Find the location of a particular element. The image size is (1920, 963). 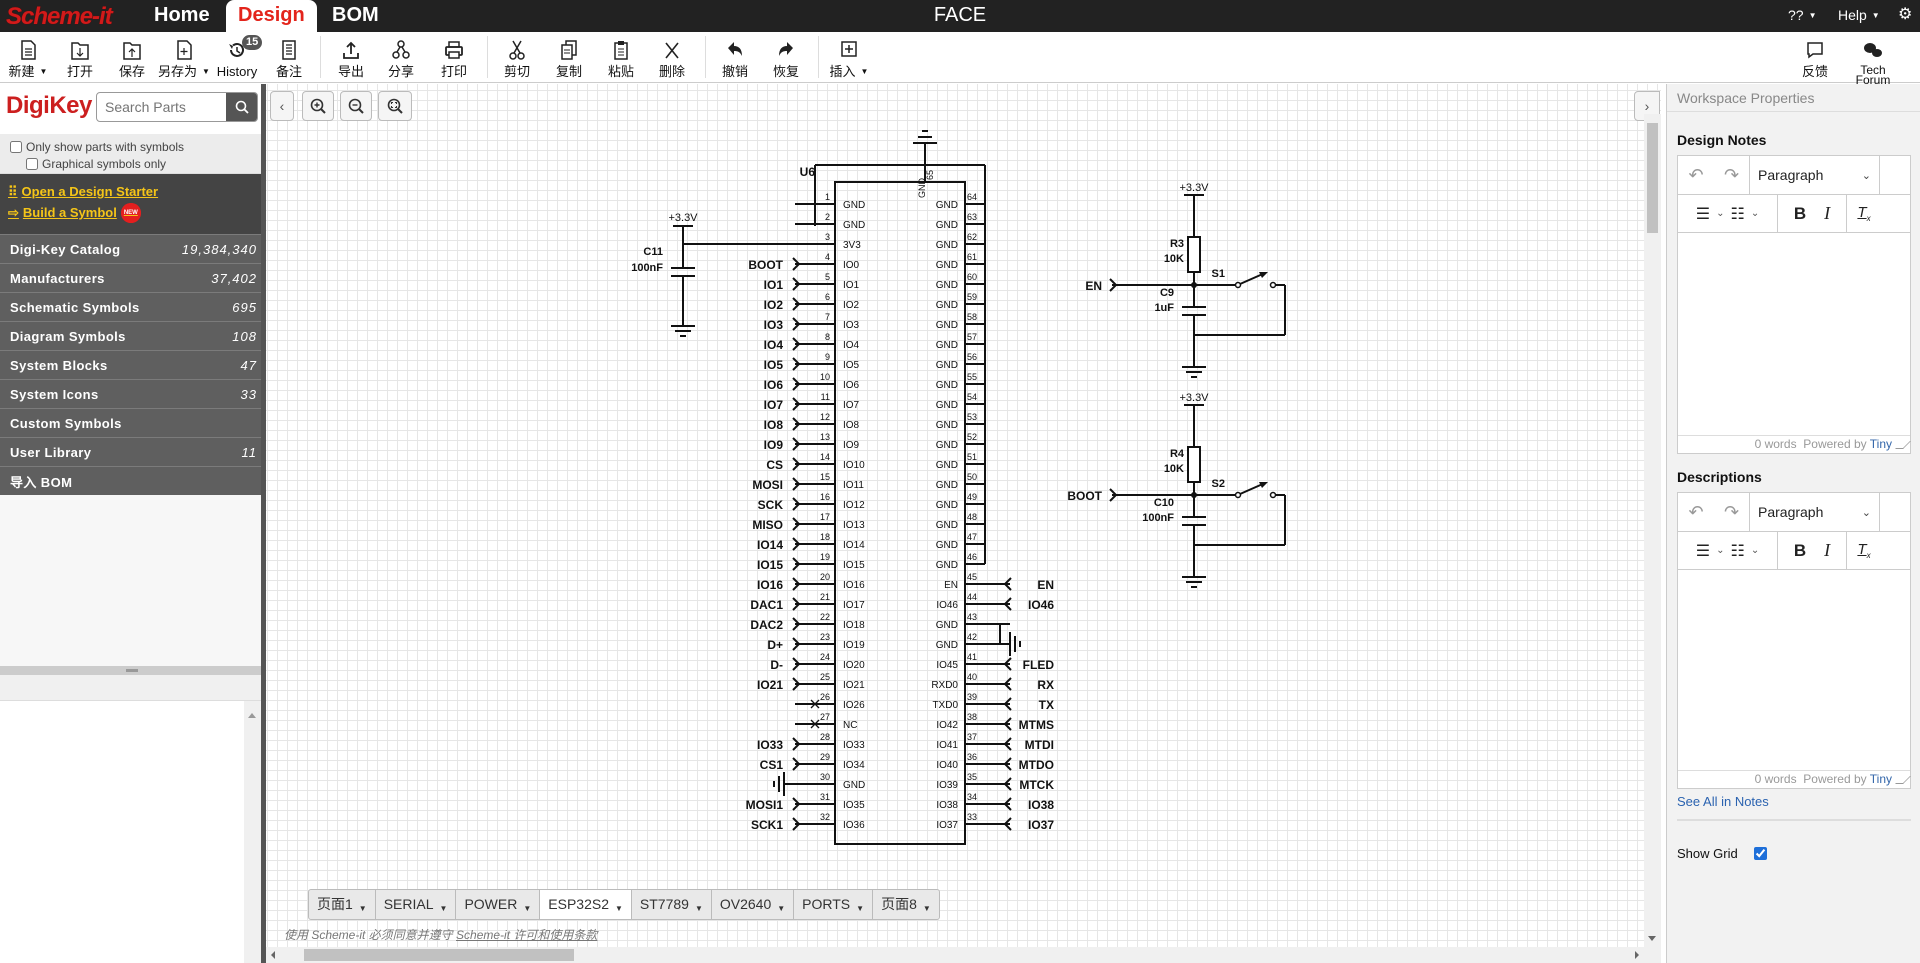

build-symbol-link: ⇨ Build a Symbol NEW is located at coordinates (130, 212).